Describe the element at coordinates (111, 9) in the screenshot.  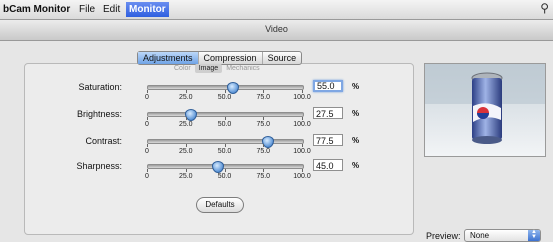
I see `menu-edit: Edit` at that location.